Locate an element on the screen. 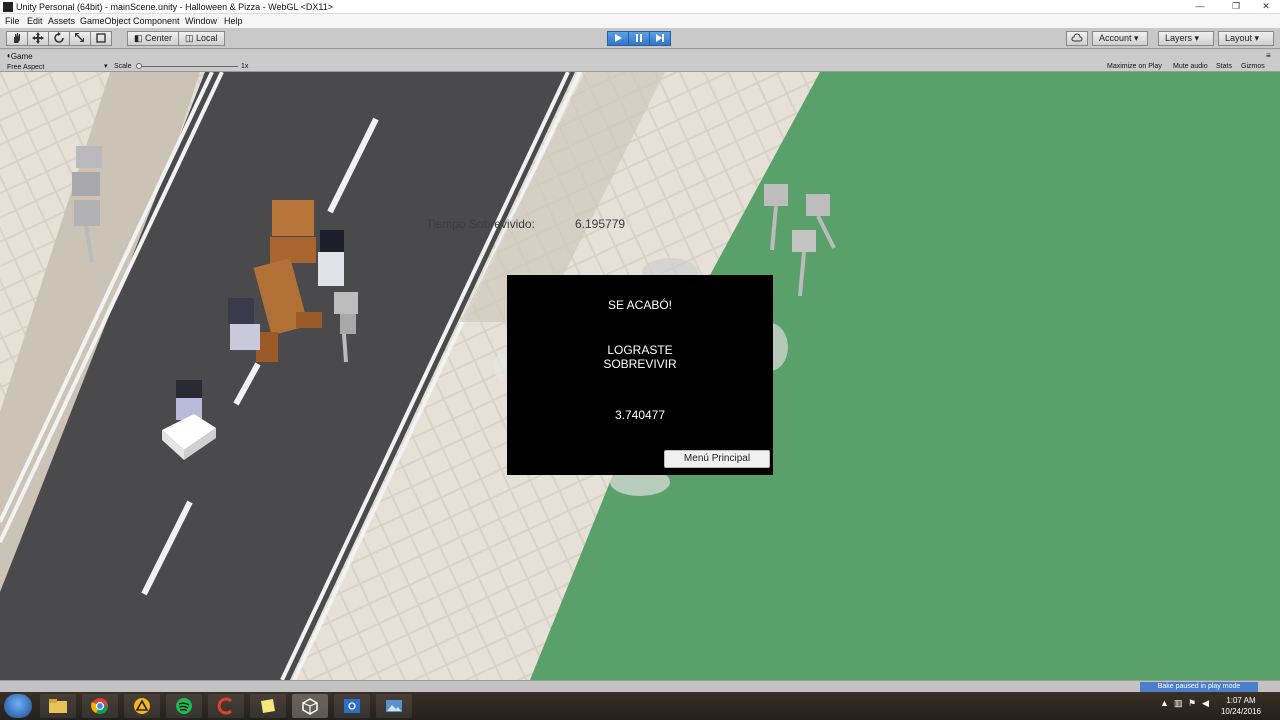 This screenshot has height=720, width=1280. game-tab: ◖ Game is located at coordinates (19, 56).